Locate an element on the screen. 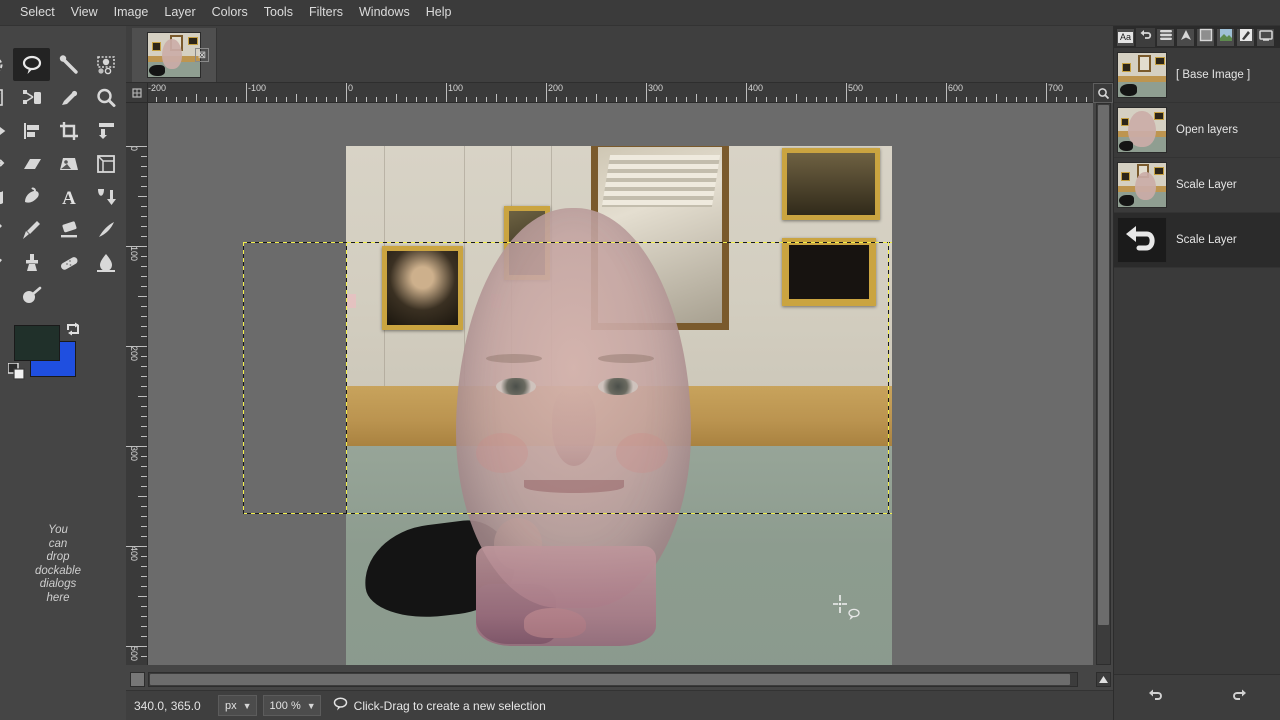 This screenshot has width=1280, height=720. ruler-origin-button is located at coordinates (137, 93).